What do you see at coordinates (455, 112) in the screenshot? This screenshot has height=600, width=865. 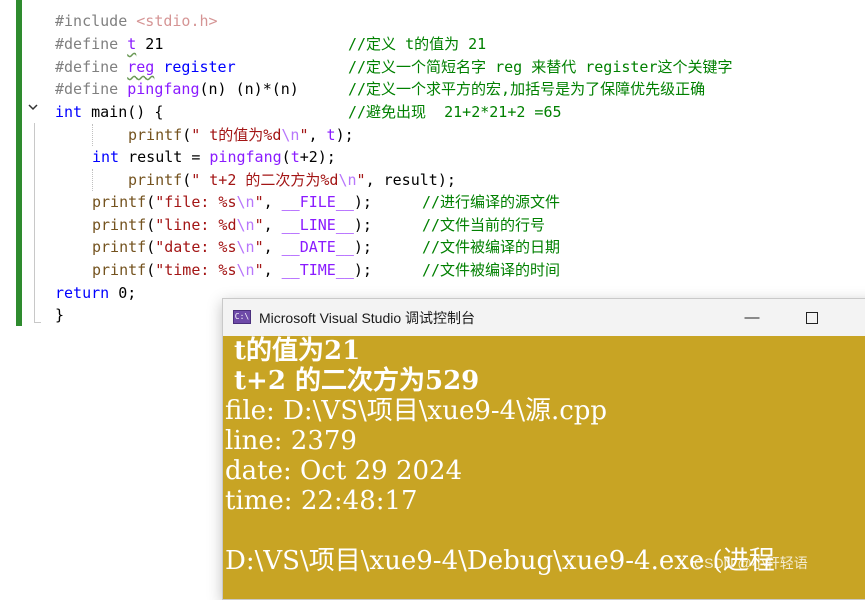 I see `code-comment: //避免出现 21+2*21+2 =65` at bounding box center [455, 112].